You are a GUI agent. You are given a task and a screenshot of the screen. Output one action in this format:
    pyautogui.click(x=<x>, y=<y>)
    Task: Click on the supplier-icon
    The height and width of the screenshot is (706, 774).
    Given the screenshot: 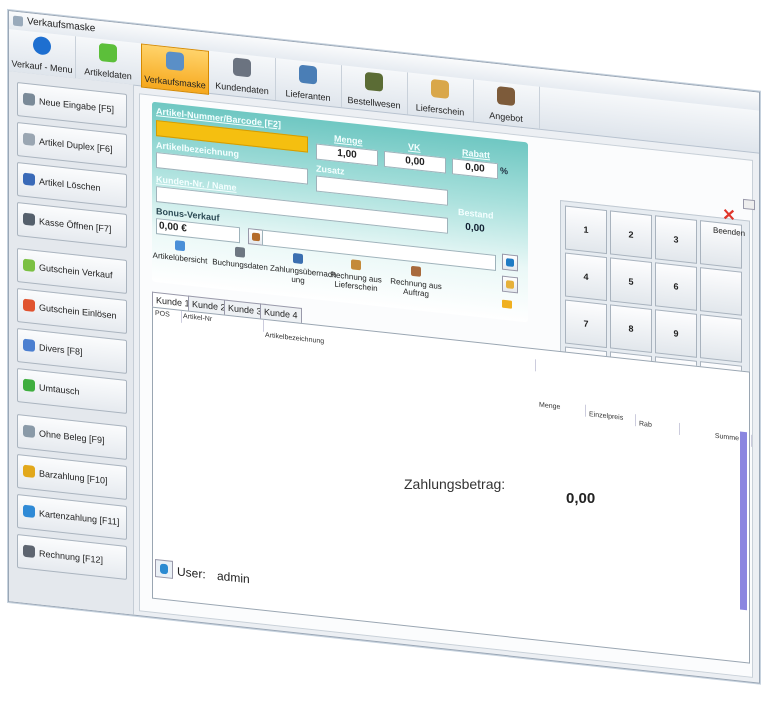 What is the action you would take?
    pyautogui.click(x=308, y=74)
    